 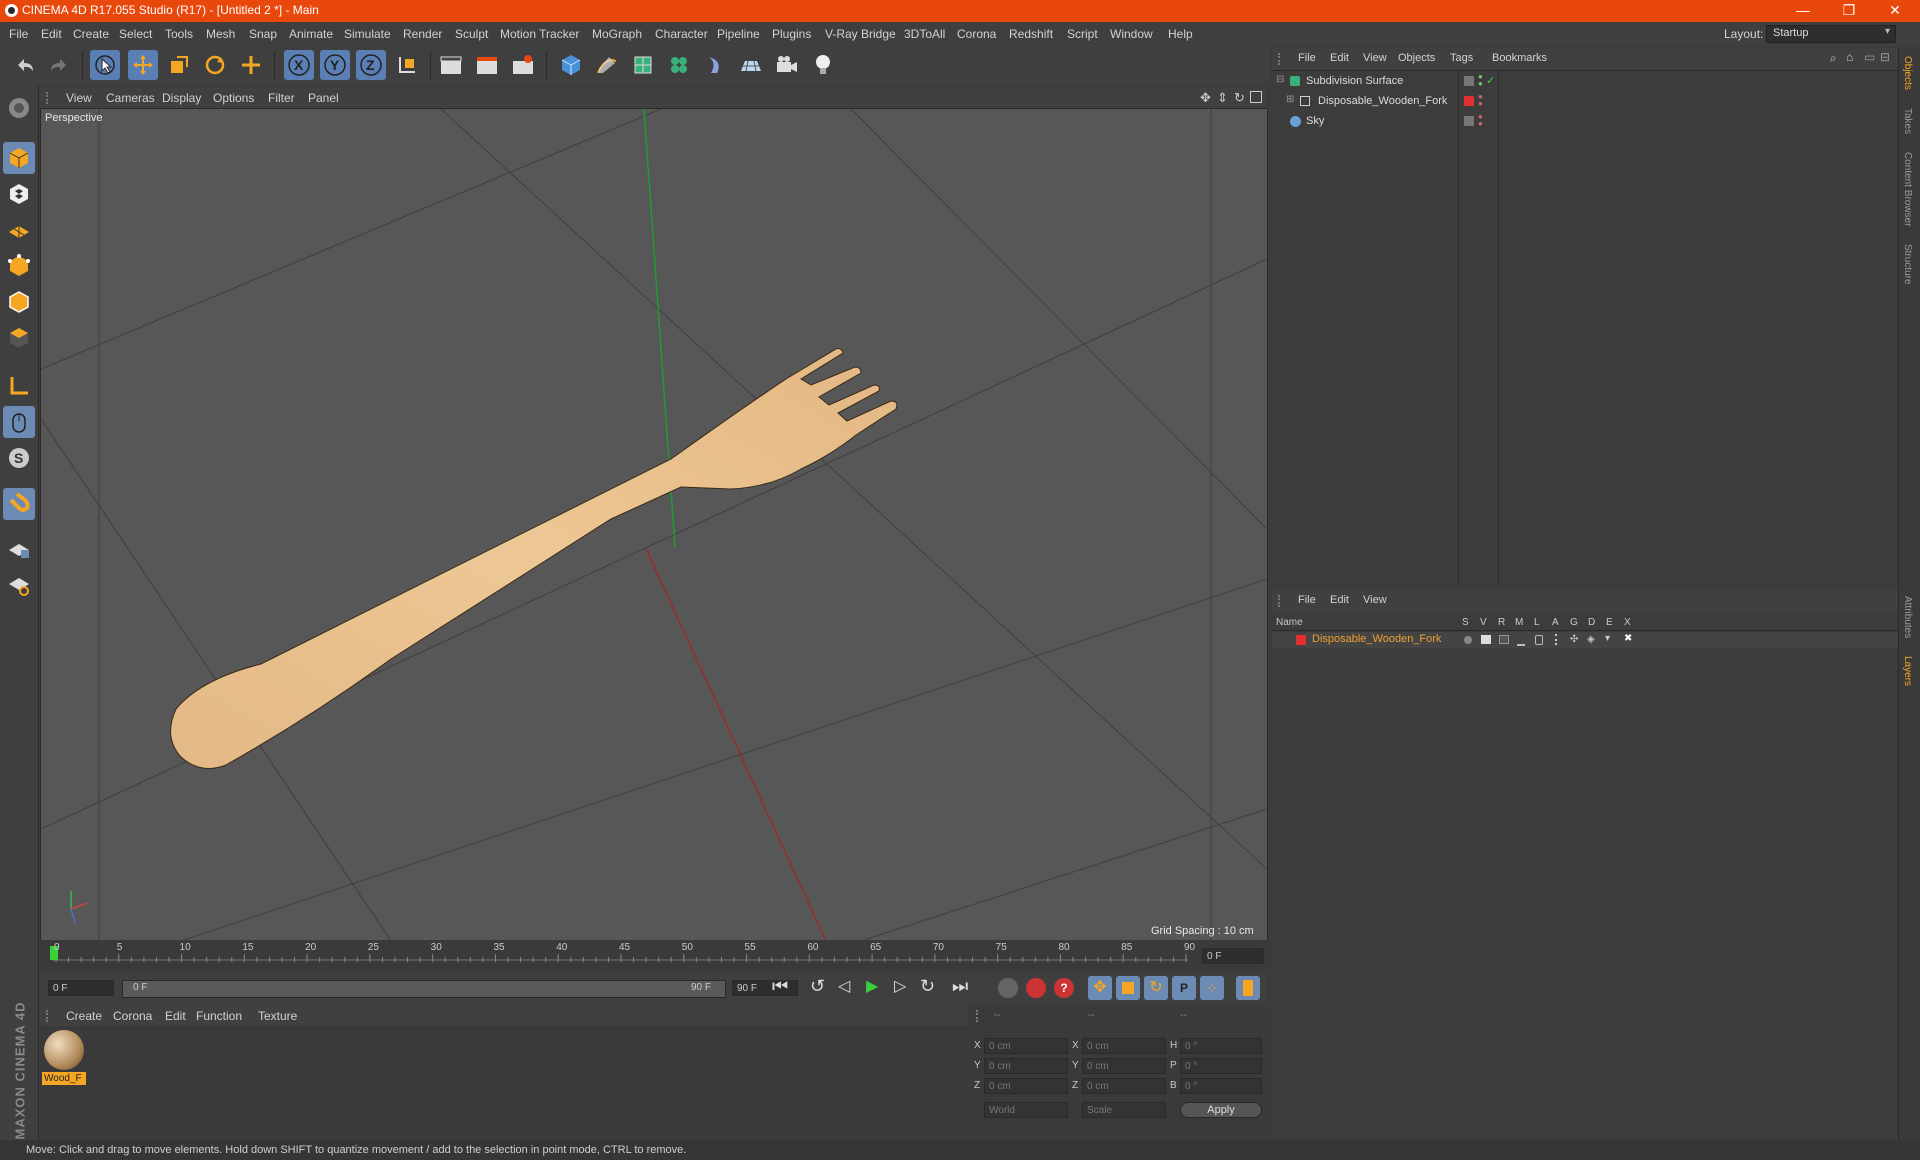 What do you see at coordinates (422, 34) in the screenshot?
I see `menu-render: Render` at bounding box center [422, 34].